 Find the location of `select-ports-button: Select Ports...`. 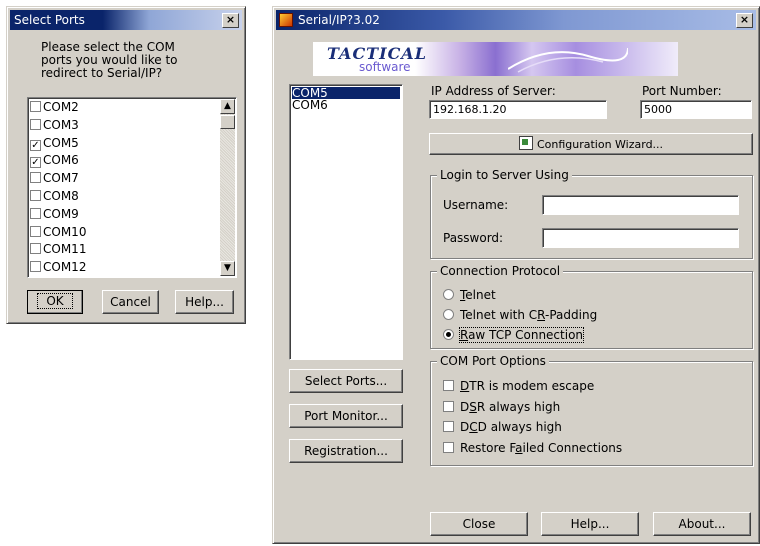

select-ports-button: Select Ports... is located at coordinates (346, 381).